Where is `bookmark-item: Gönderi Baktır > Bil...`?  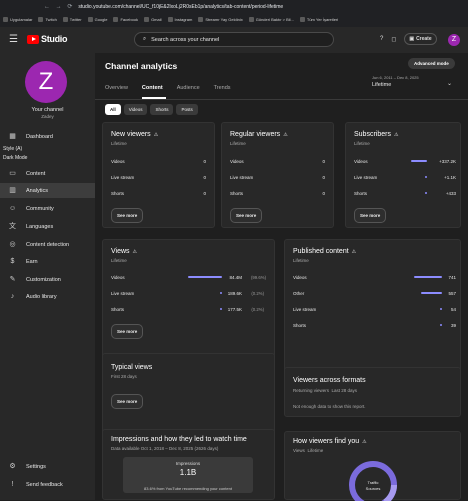
bookmark-item: Gönderi Baktır > Bil... is located at coordinates (271, 19).